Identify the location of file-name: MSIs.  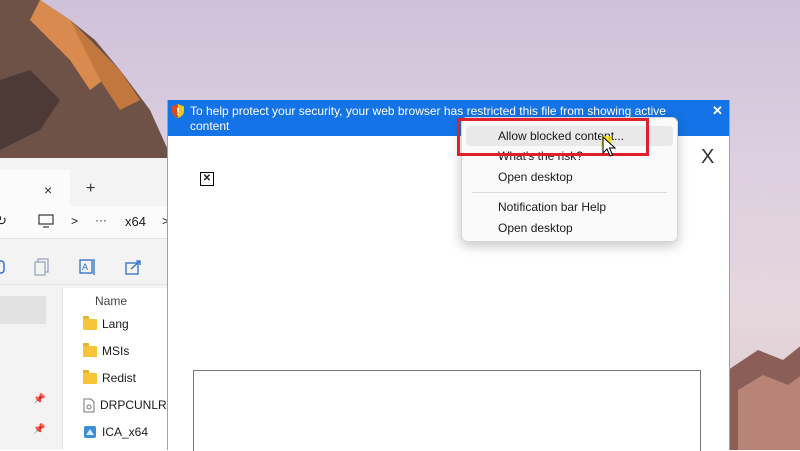
(116, 351).